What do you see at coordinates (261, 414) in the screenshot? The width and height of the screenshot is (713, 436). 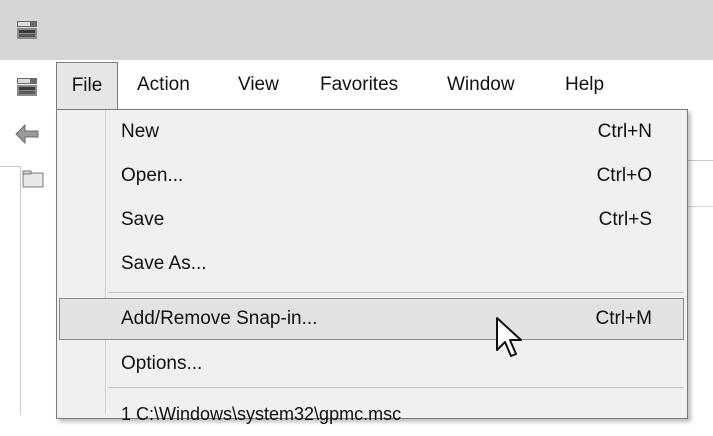 I see `menu-item-recent-file: 1 C:\Windows\system32\gpmc.msc` at bounding box center [261, 414].